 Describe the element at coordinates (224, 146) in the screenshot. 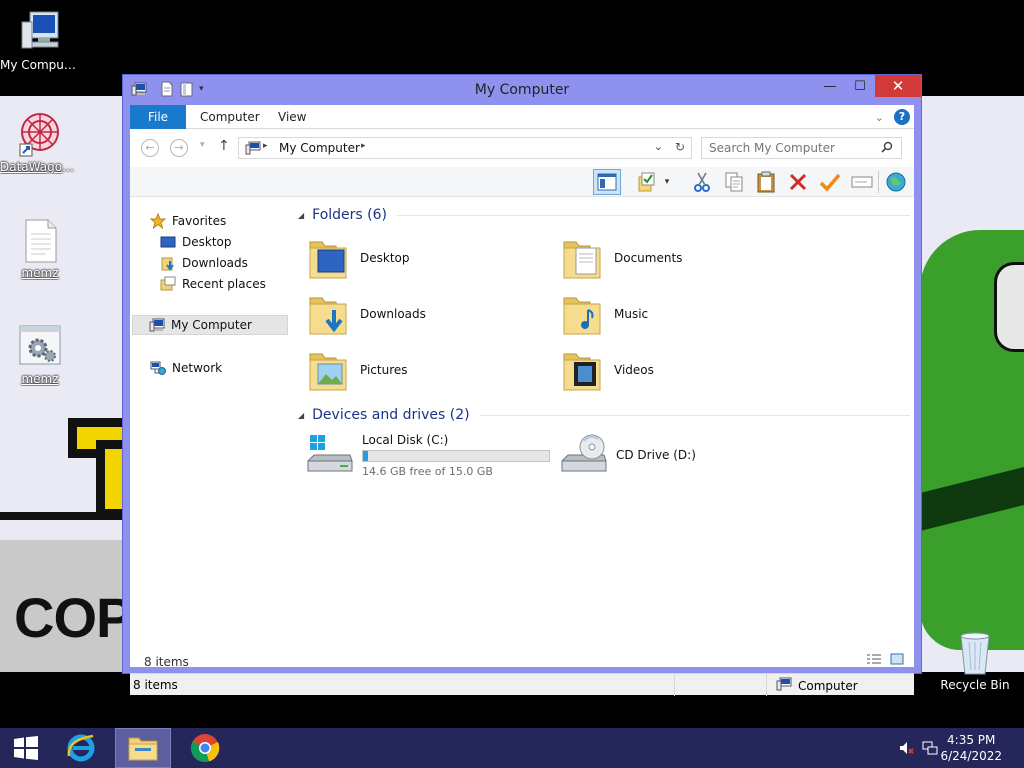

I see `up-button: ↑` at that location.